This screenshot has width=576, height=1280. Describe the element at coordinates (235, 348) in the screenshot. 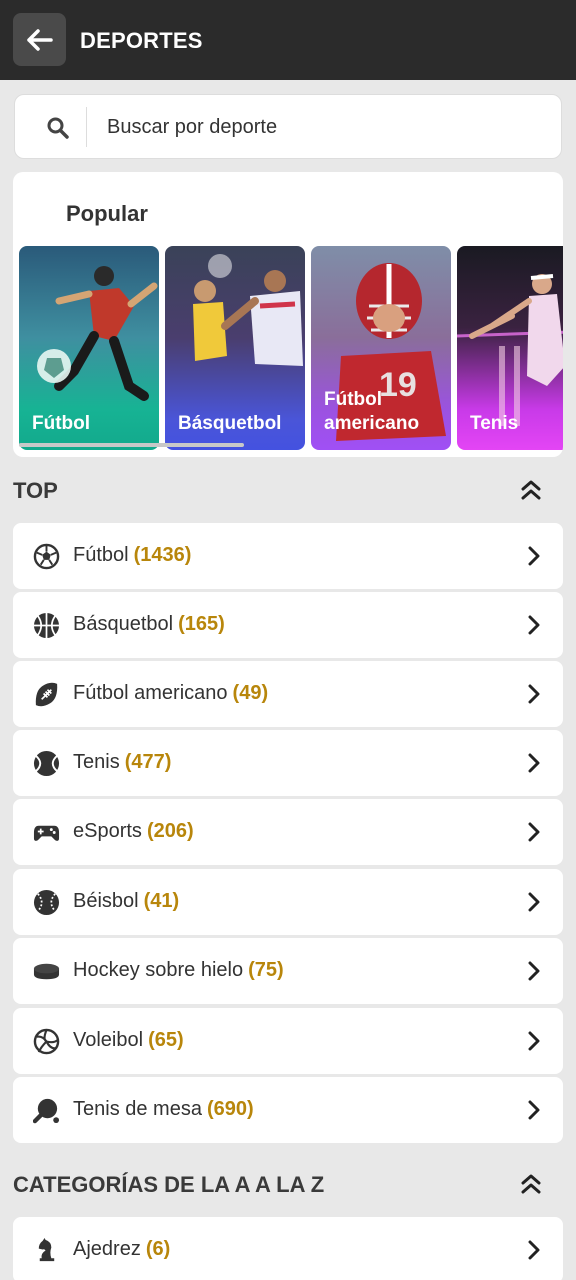

I see `popular-card-basquetbol: Básquetbol` at that location.